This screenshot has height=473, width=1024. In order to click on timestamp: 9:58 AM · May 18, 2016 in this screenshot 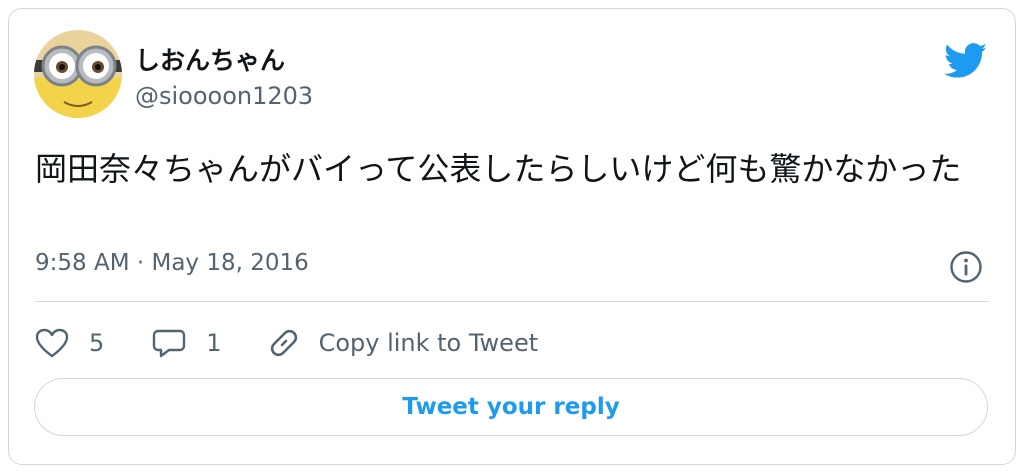, I will do `click(172, 263)`.